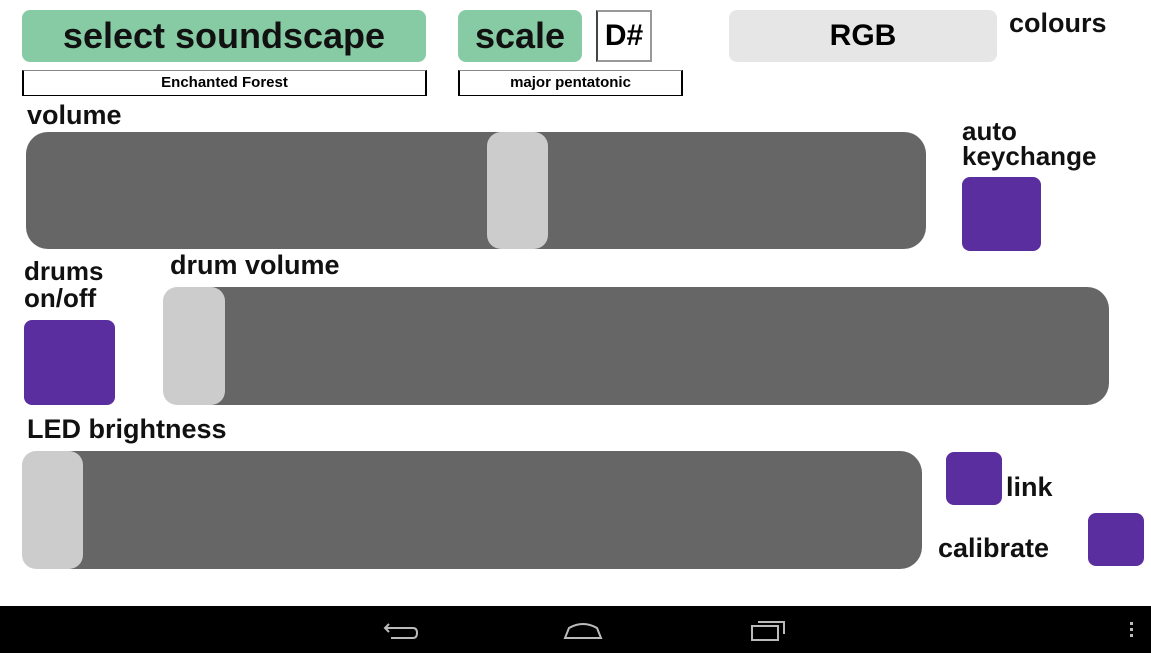 The width and height of the screenshot is (1151, 653). Describe the element at coordinates (1132, 630) in the screenshot. I see `menu-icon` at that location.